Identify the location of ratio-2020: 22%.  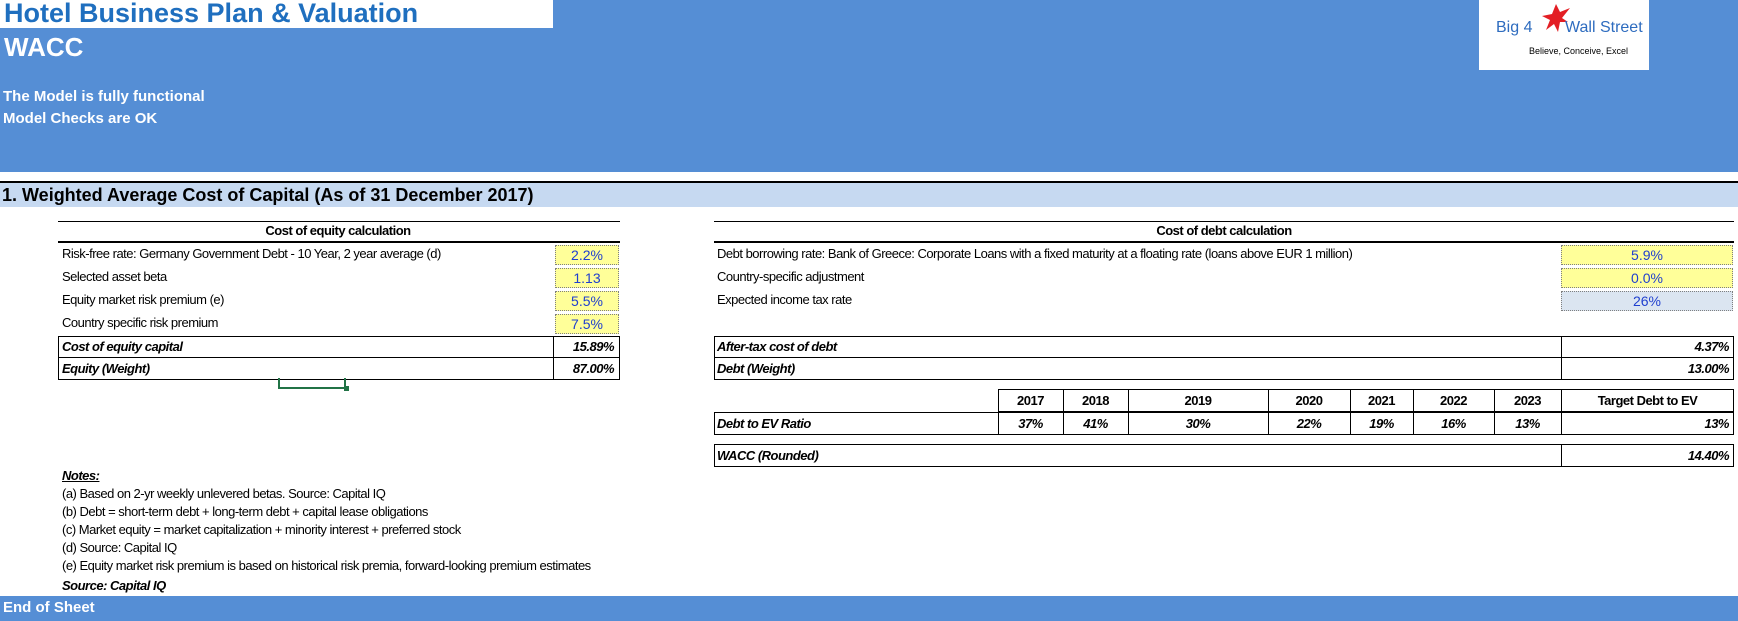
(1309, 423).